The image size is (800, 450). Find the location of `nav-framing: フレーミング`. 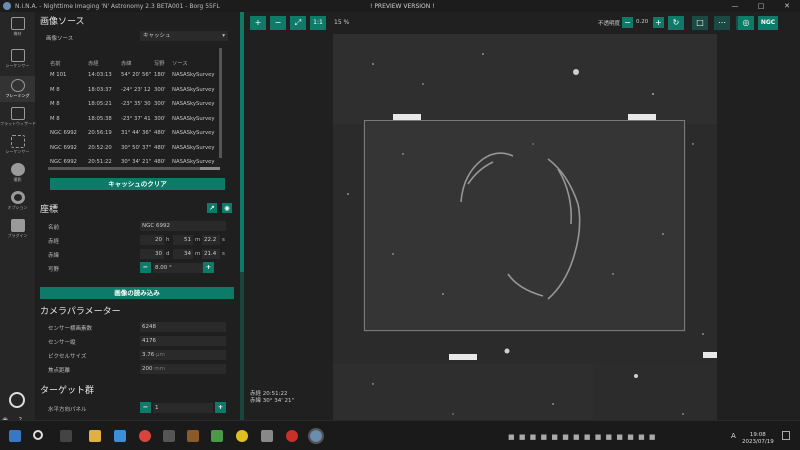

nav-framing: フレーミング is located at coordinates (17, 89).